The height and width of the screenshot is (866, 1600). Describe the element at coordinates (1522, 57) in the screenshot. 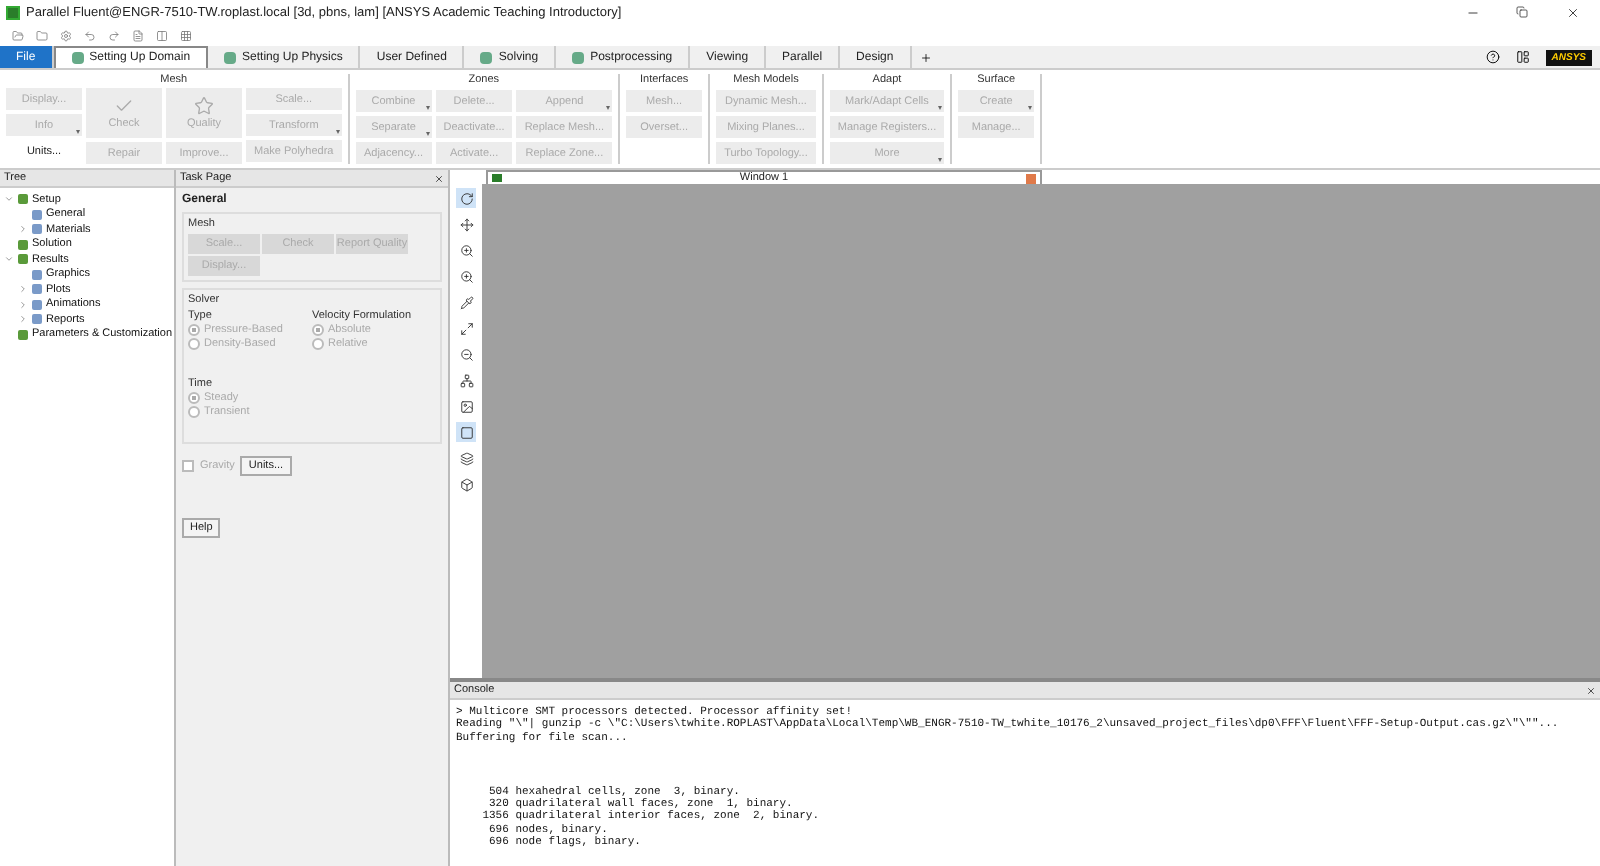

I see `layout-icon` at that location.